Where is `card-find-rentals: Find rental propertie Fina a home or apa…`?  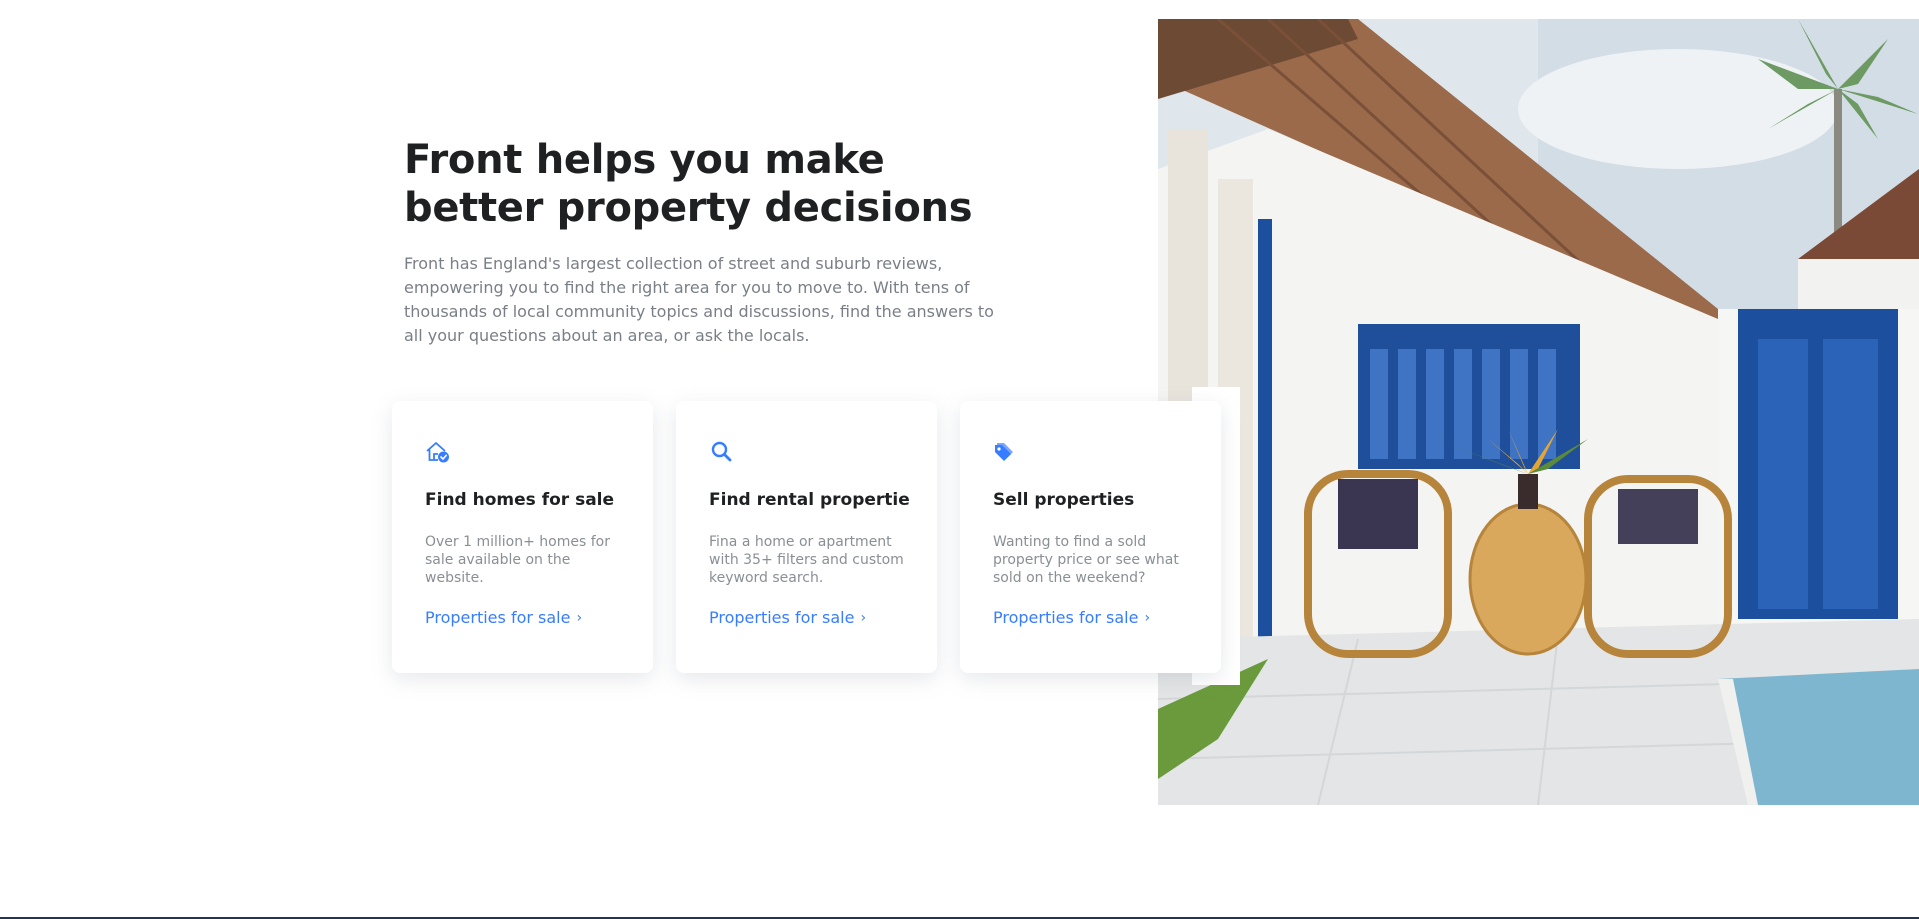
card-find-rentals: Find rental propertie Fina a home or apa… is located at coordinates (806, 537).